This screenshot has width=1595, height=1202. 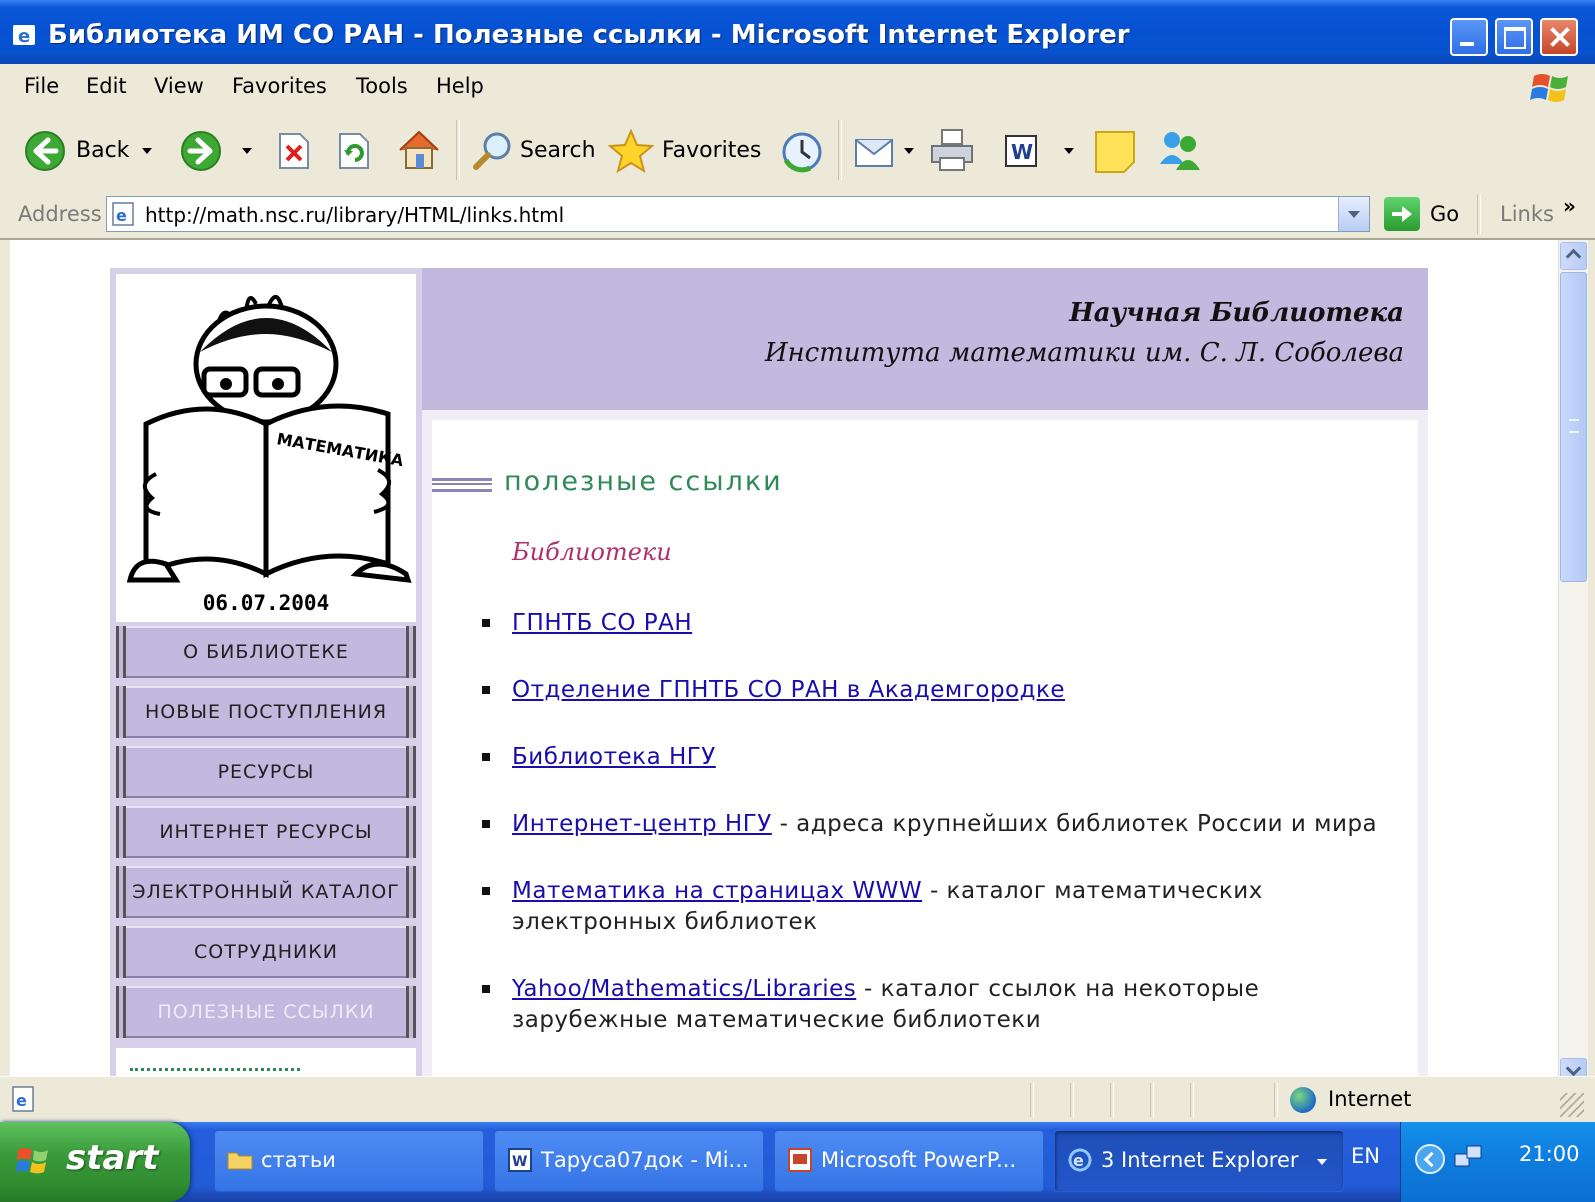 I want to click on address-dropdown-button, so click(x=1353, y=214).